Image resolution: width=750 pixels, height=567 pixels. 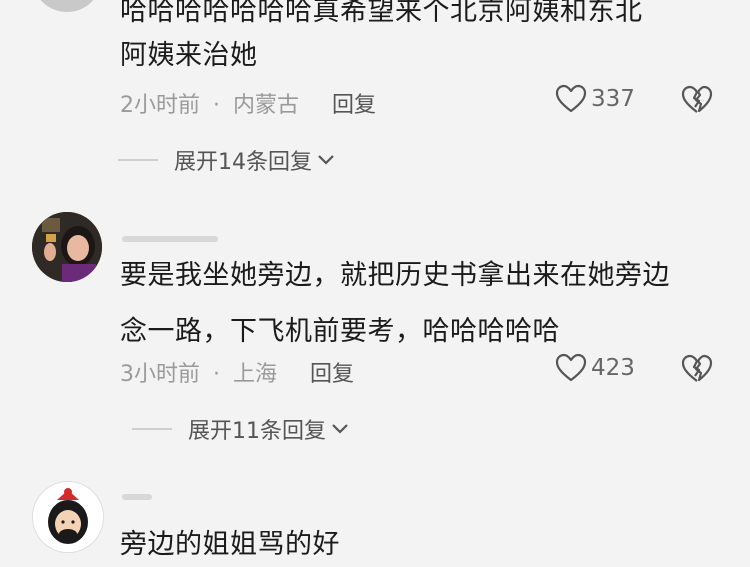 I want to click on comment-line: 哈哈哈哈哈哈哈真希望来个北京阿姨和东北, so click(x=381, y=13).